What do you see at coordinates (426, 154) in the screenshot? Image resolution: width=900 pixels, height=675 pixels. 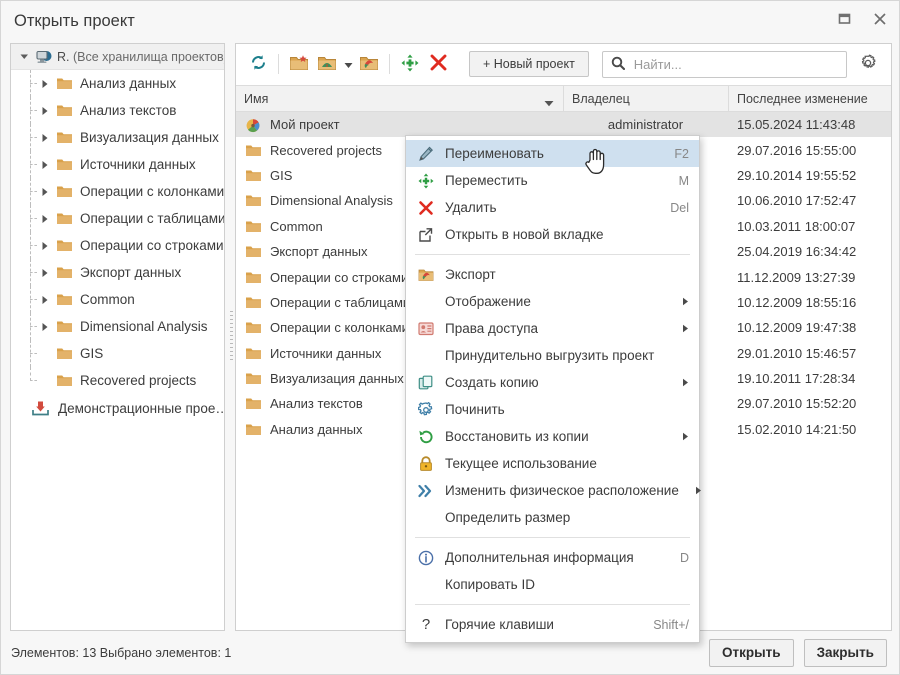 I see `pencil-icon` at bounding box center [426, 154].